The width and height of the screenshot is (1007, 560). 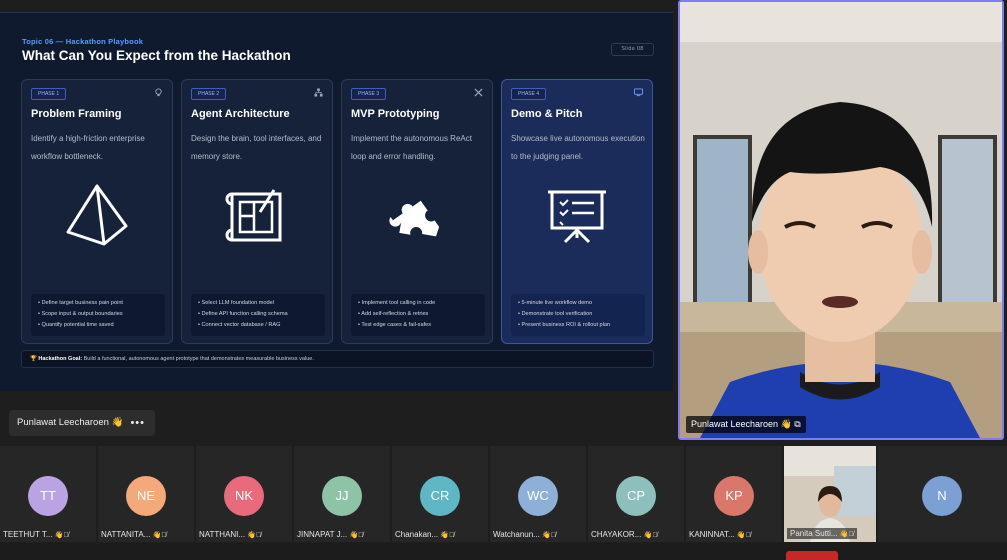 What do you see at coordinates (638, 92) in the screenshot?
I see `monitor-icon` at bounding box center [638, 92].